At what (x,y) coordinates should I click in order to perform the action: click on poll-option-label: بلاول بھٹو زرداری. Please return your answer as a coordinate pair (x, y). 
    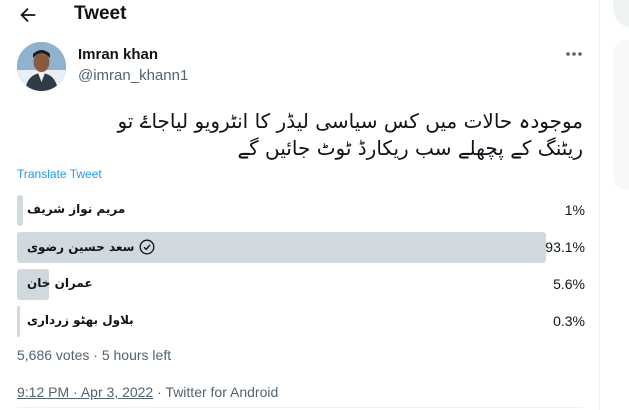
    Looking at the image, I should click on (80, 320).